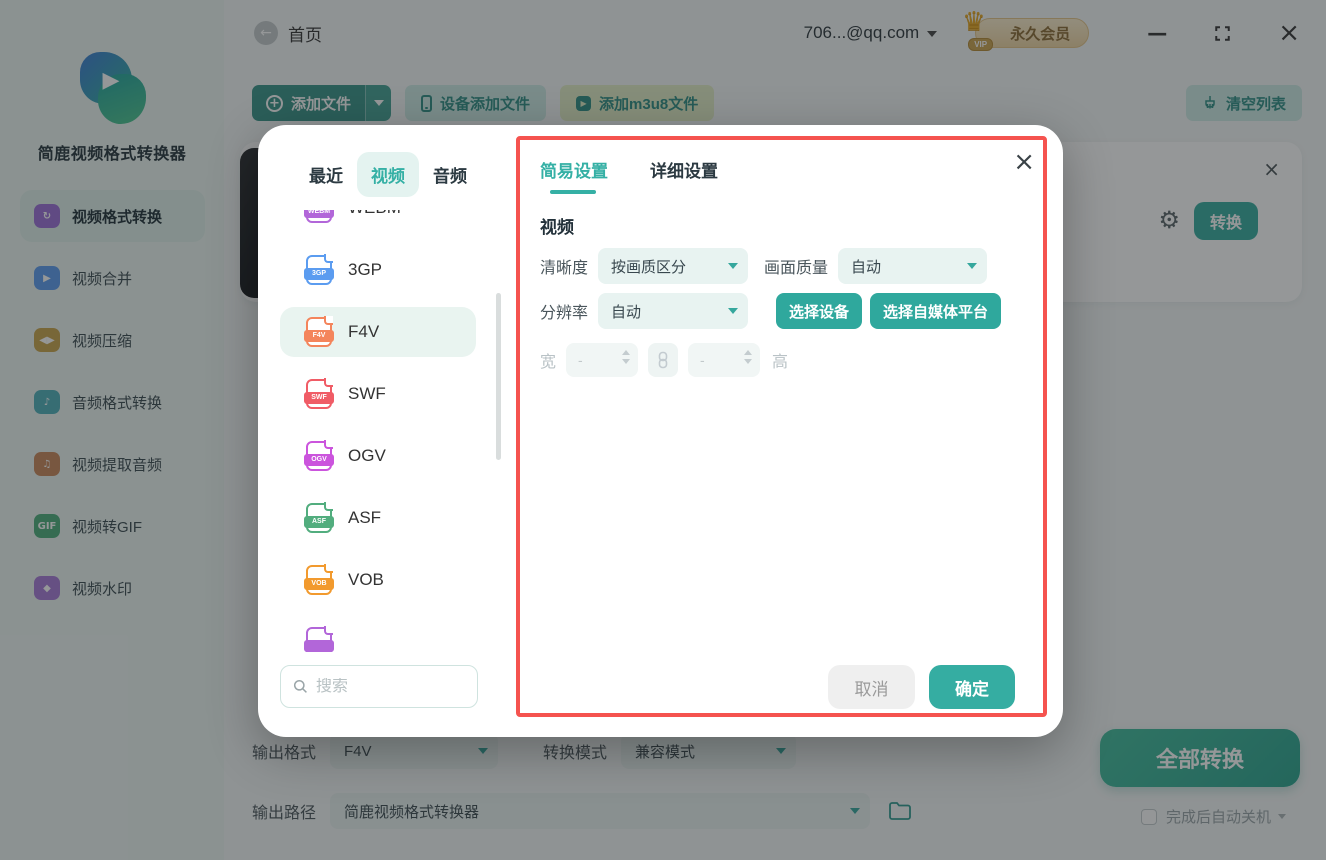 The image size is (1326, 860). I want to click on format-list-item: F4V F4V, so click(378, 332).